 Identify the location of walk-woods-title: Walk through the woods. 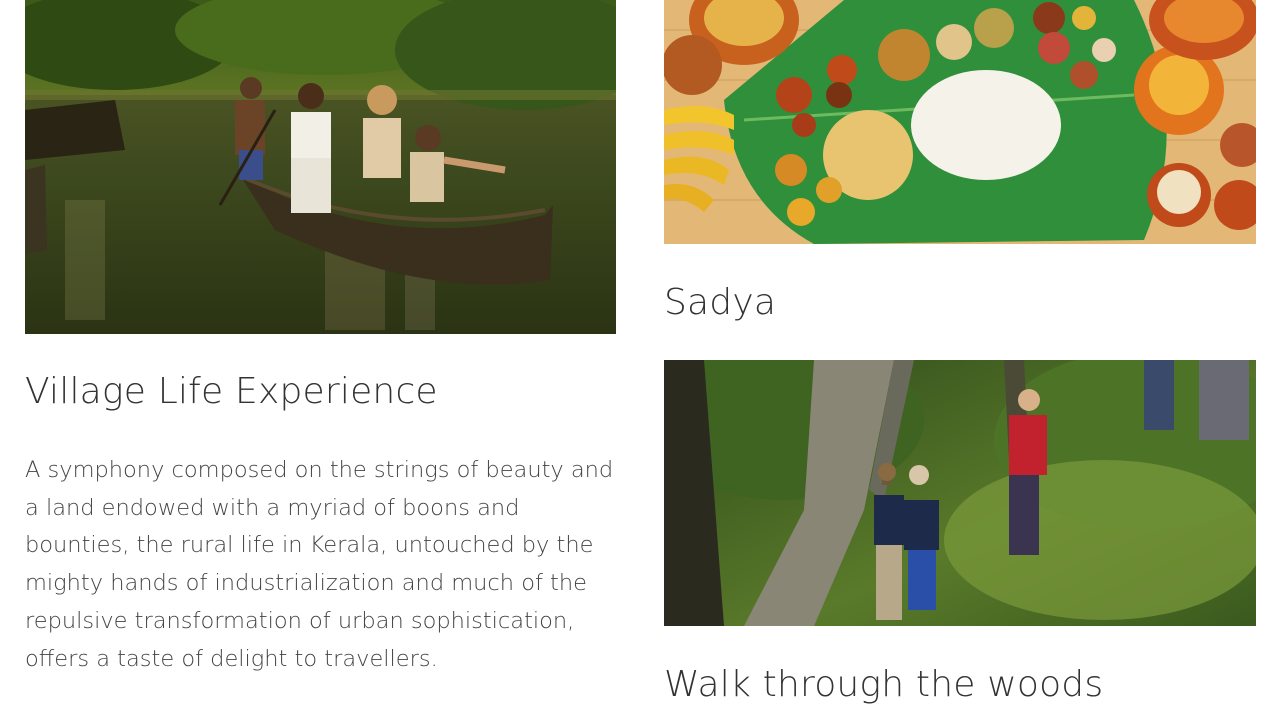
(883, 685).